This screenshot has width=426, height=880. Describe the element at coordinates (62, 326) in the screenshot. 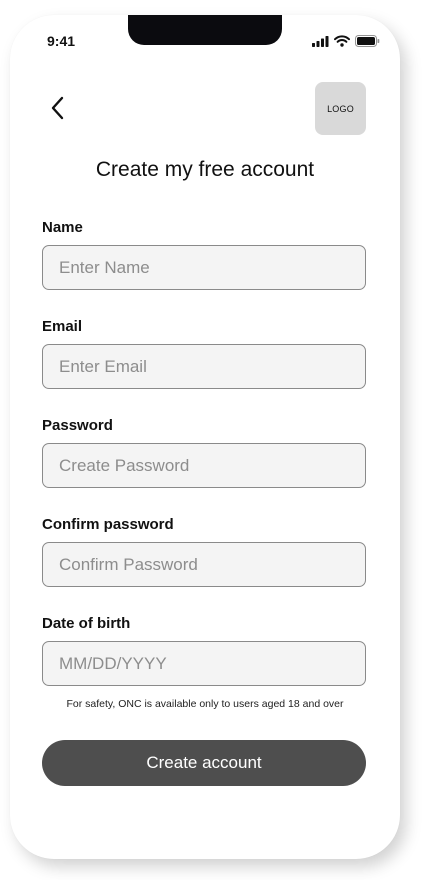

I see `email-label: Email` at that location.